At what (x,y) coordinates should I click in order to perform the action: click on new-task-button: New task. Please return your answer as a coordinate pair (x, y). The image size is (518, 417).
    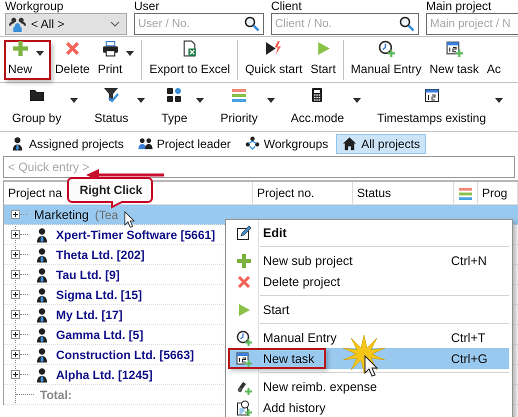
    Looking at the image, I should click on (454, 60).